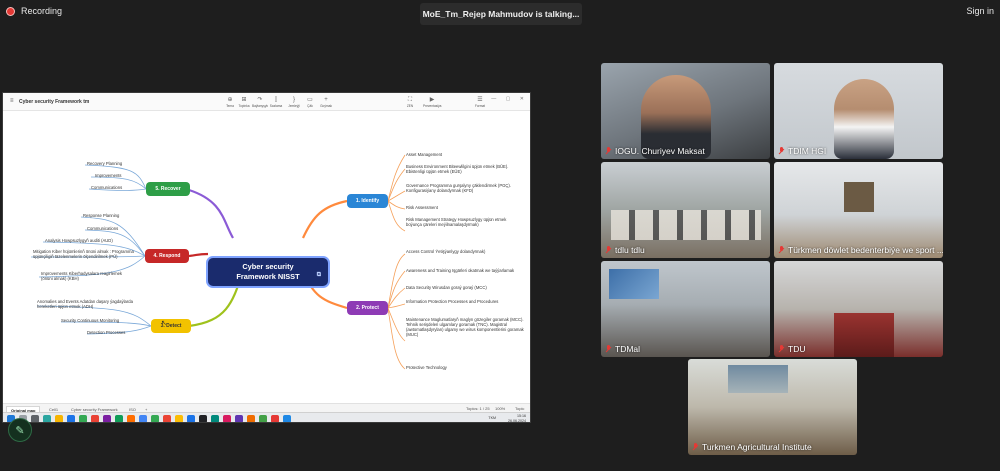  I want to click on branch-identify: 1. Identify, so click(367, 201).